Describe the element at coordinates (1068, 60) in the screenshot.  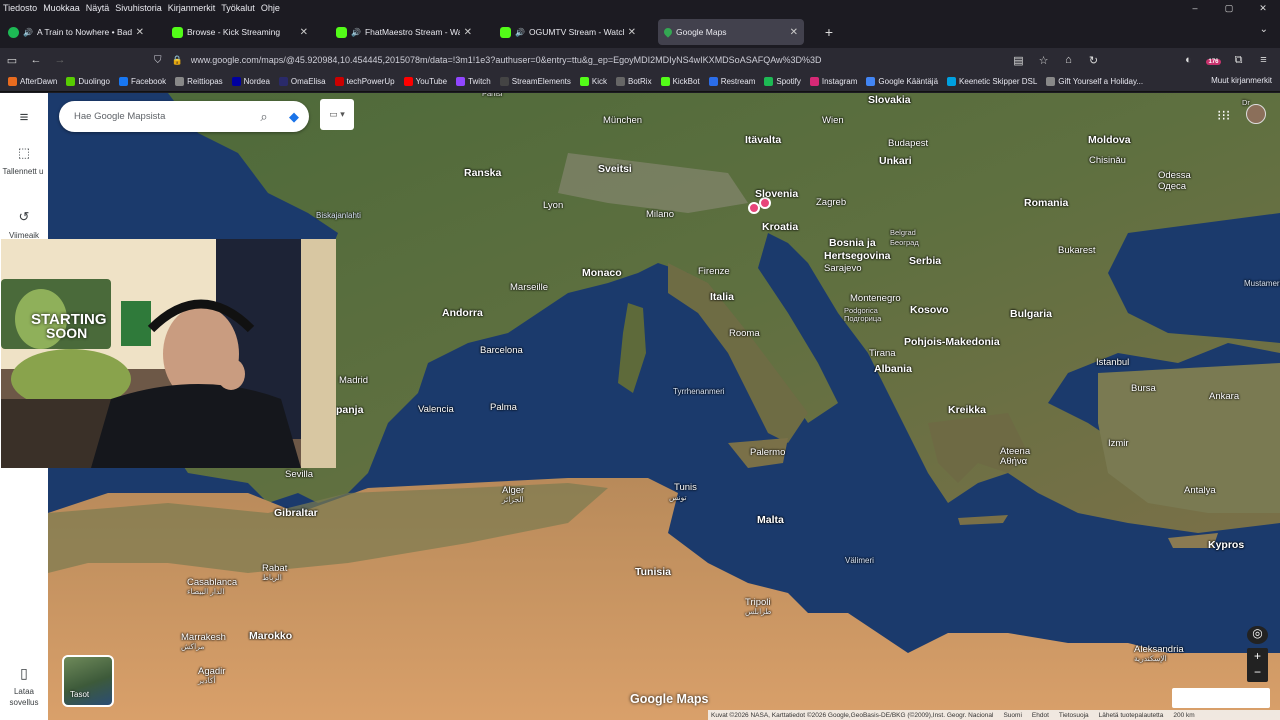
I see `home-icon: ⌂` at that location.